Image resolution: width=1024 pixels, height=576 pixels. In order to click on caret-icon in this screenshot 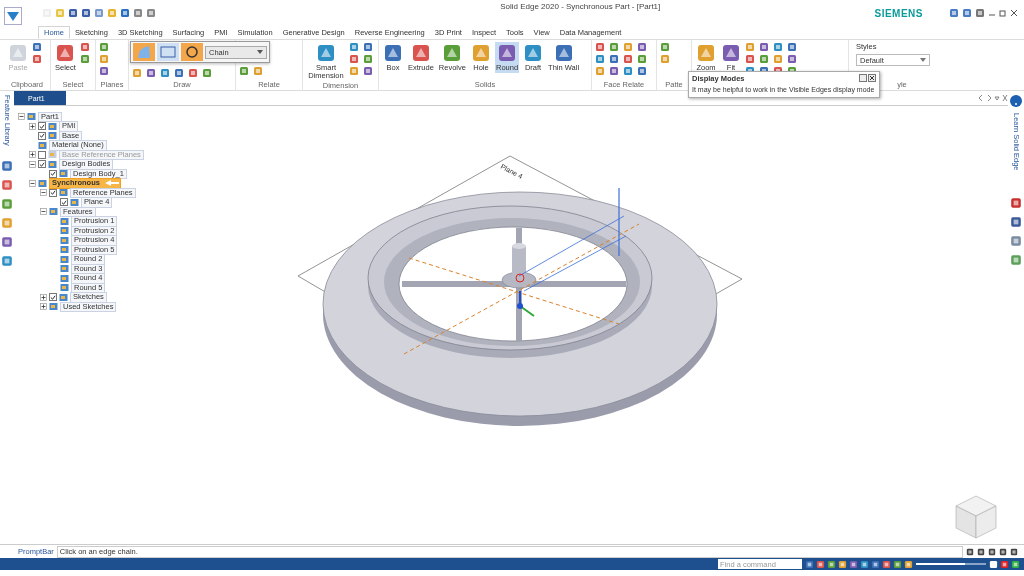, I will do `click(923, 60)`.